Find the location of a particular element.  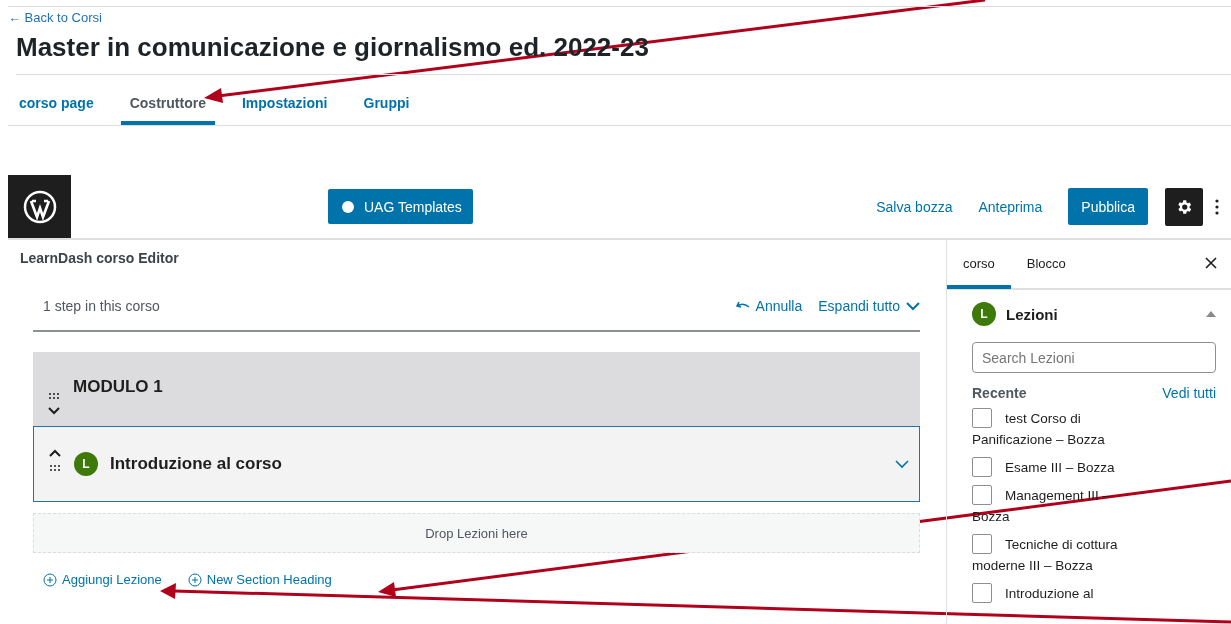

publish-button: Pubblica is located at coordinates (1108, 206).